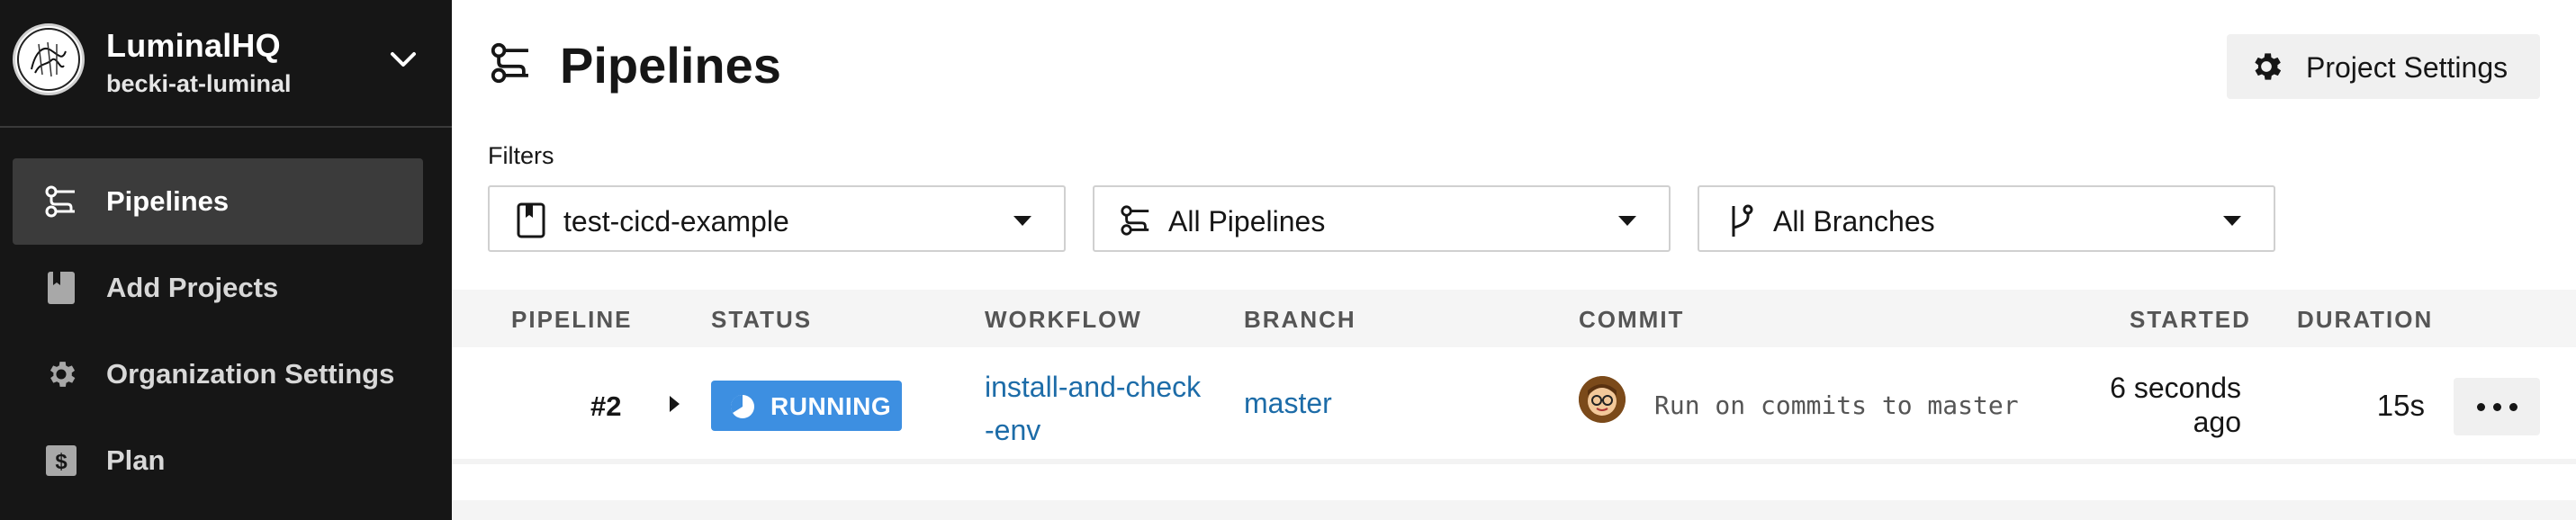  I want to click on sidebar-item-label: Add Projects, so click(192, 287).